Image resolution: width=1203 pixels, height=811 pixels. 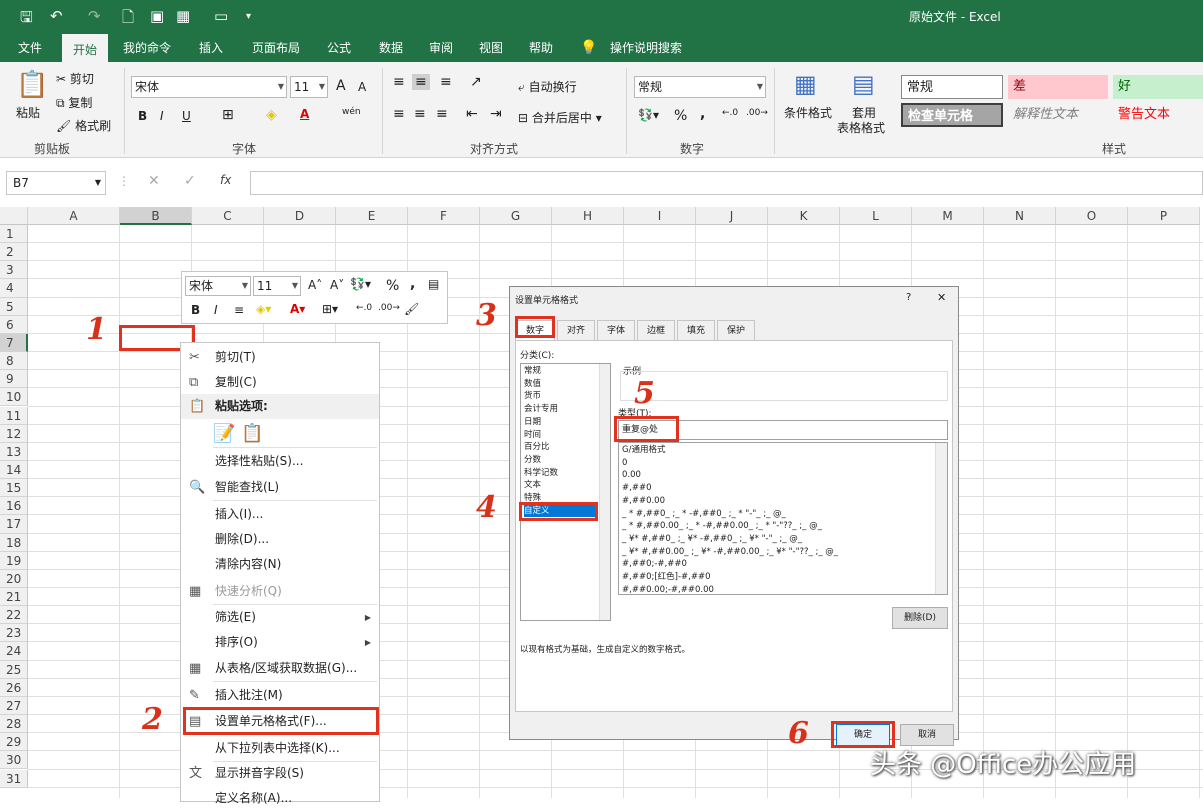 What do you see at coordinates (280, 357) in the screenshot?
I see `context-menu-item: ✂ 剪切(T)` at bounding box center [280, 357].